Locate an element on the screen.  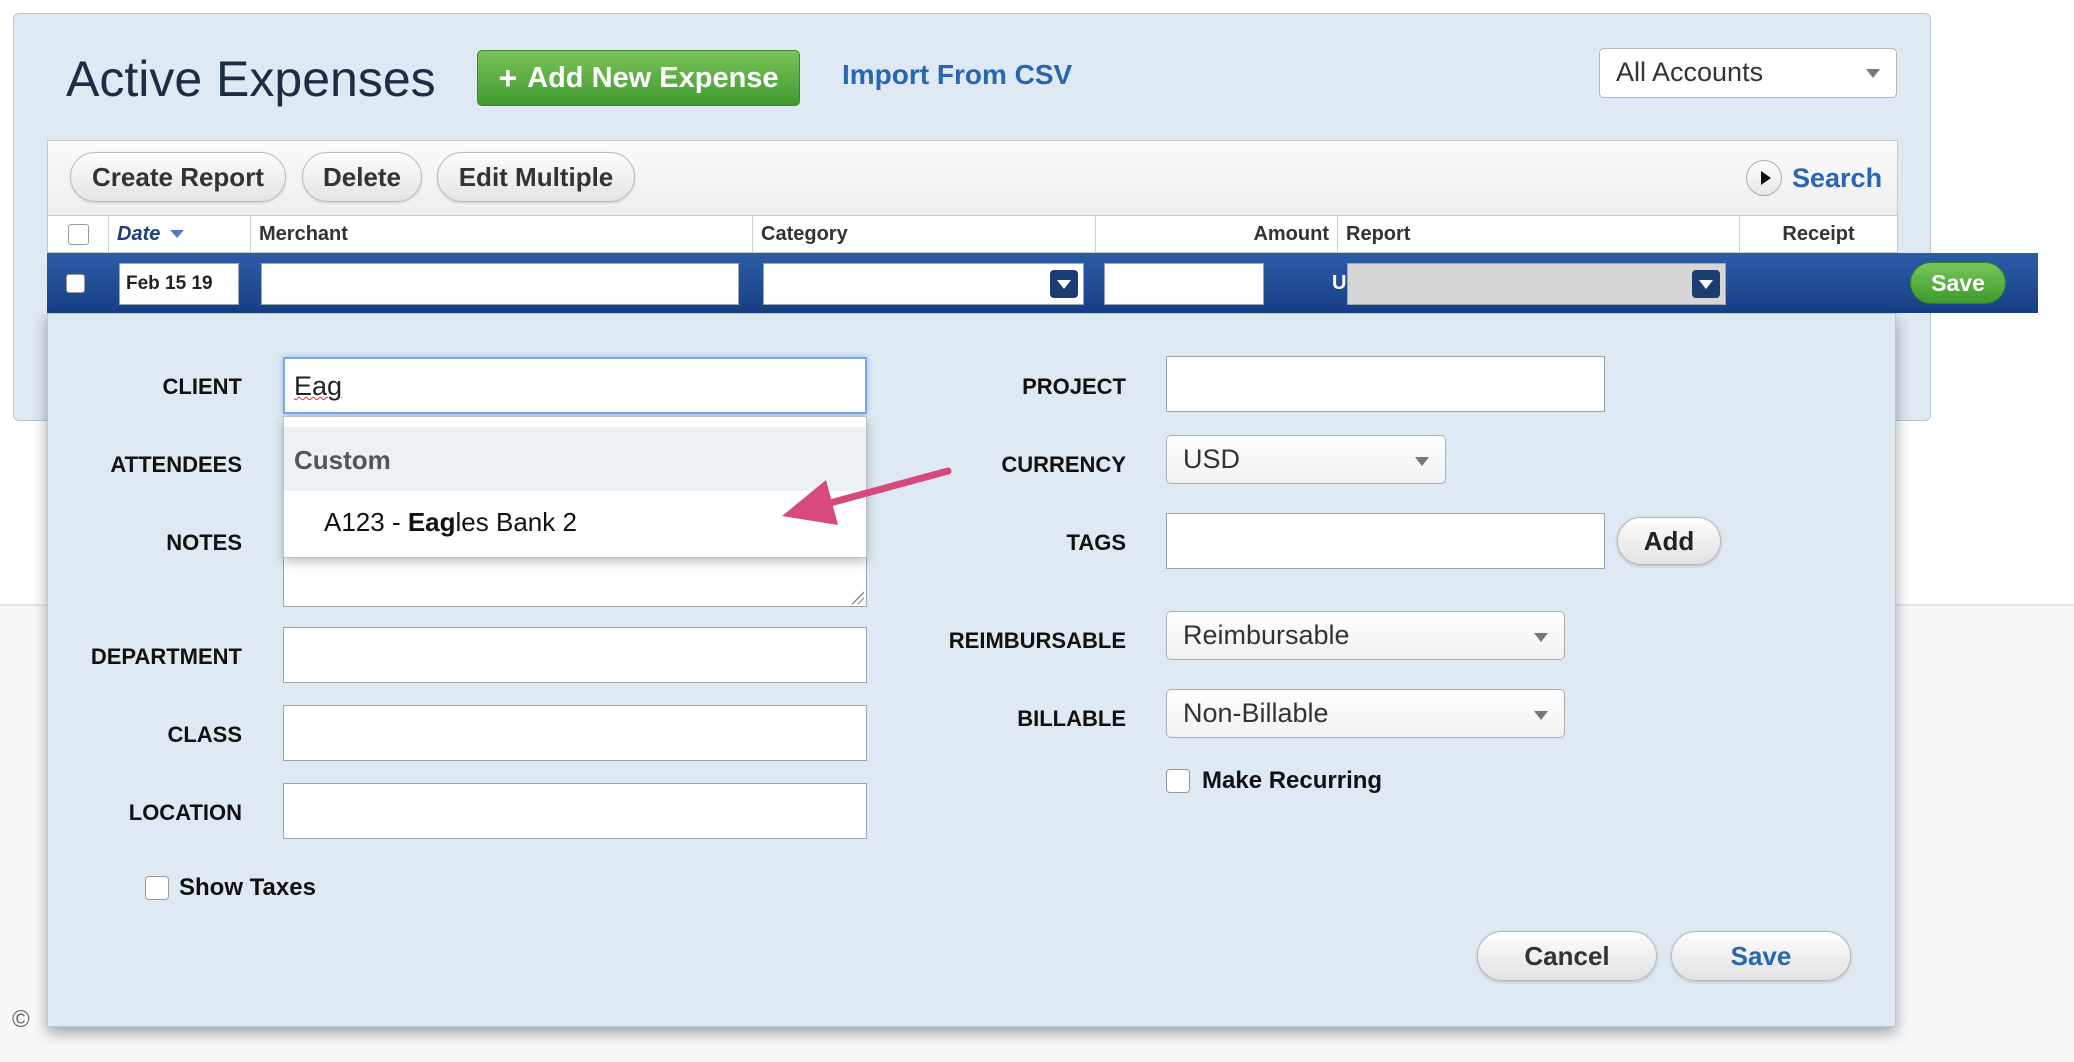
merchant-input is located at coordinates (500, 284).